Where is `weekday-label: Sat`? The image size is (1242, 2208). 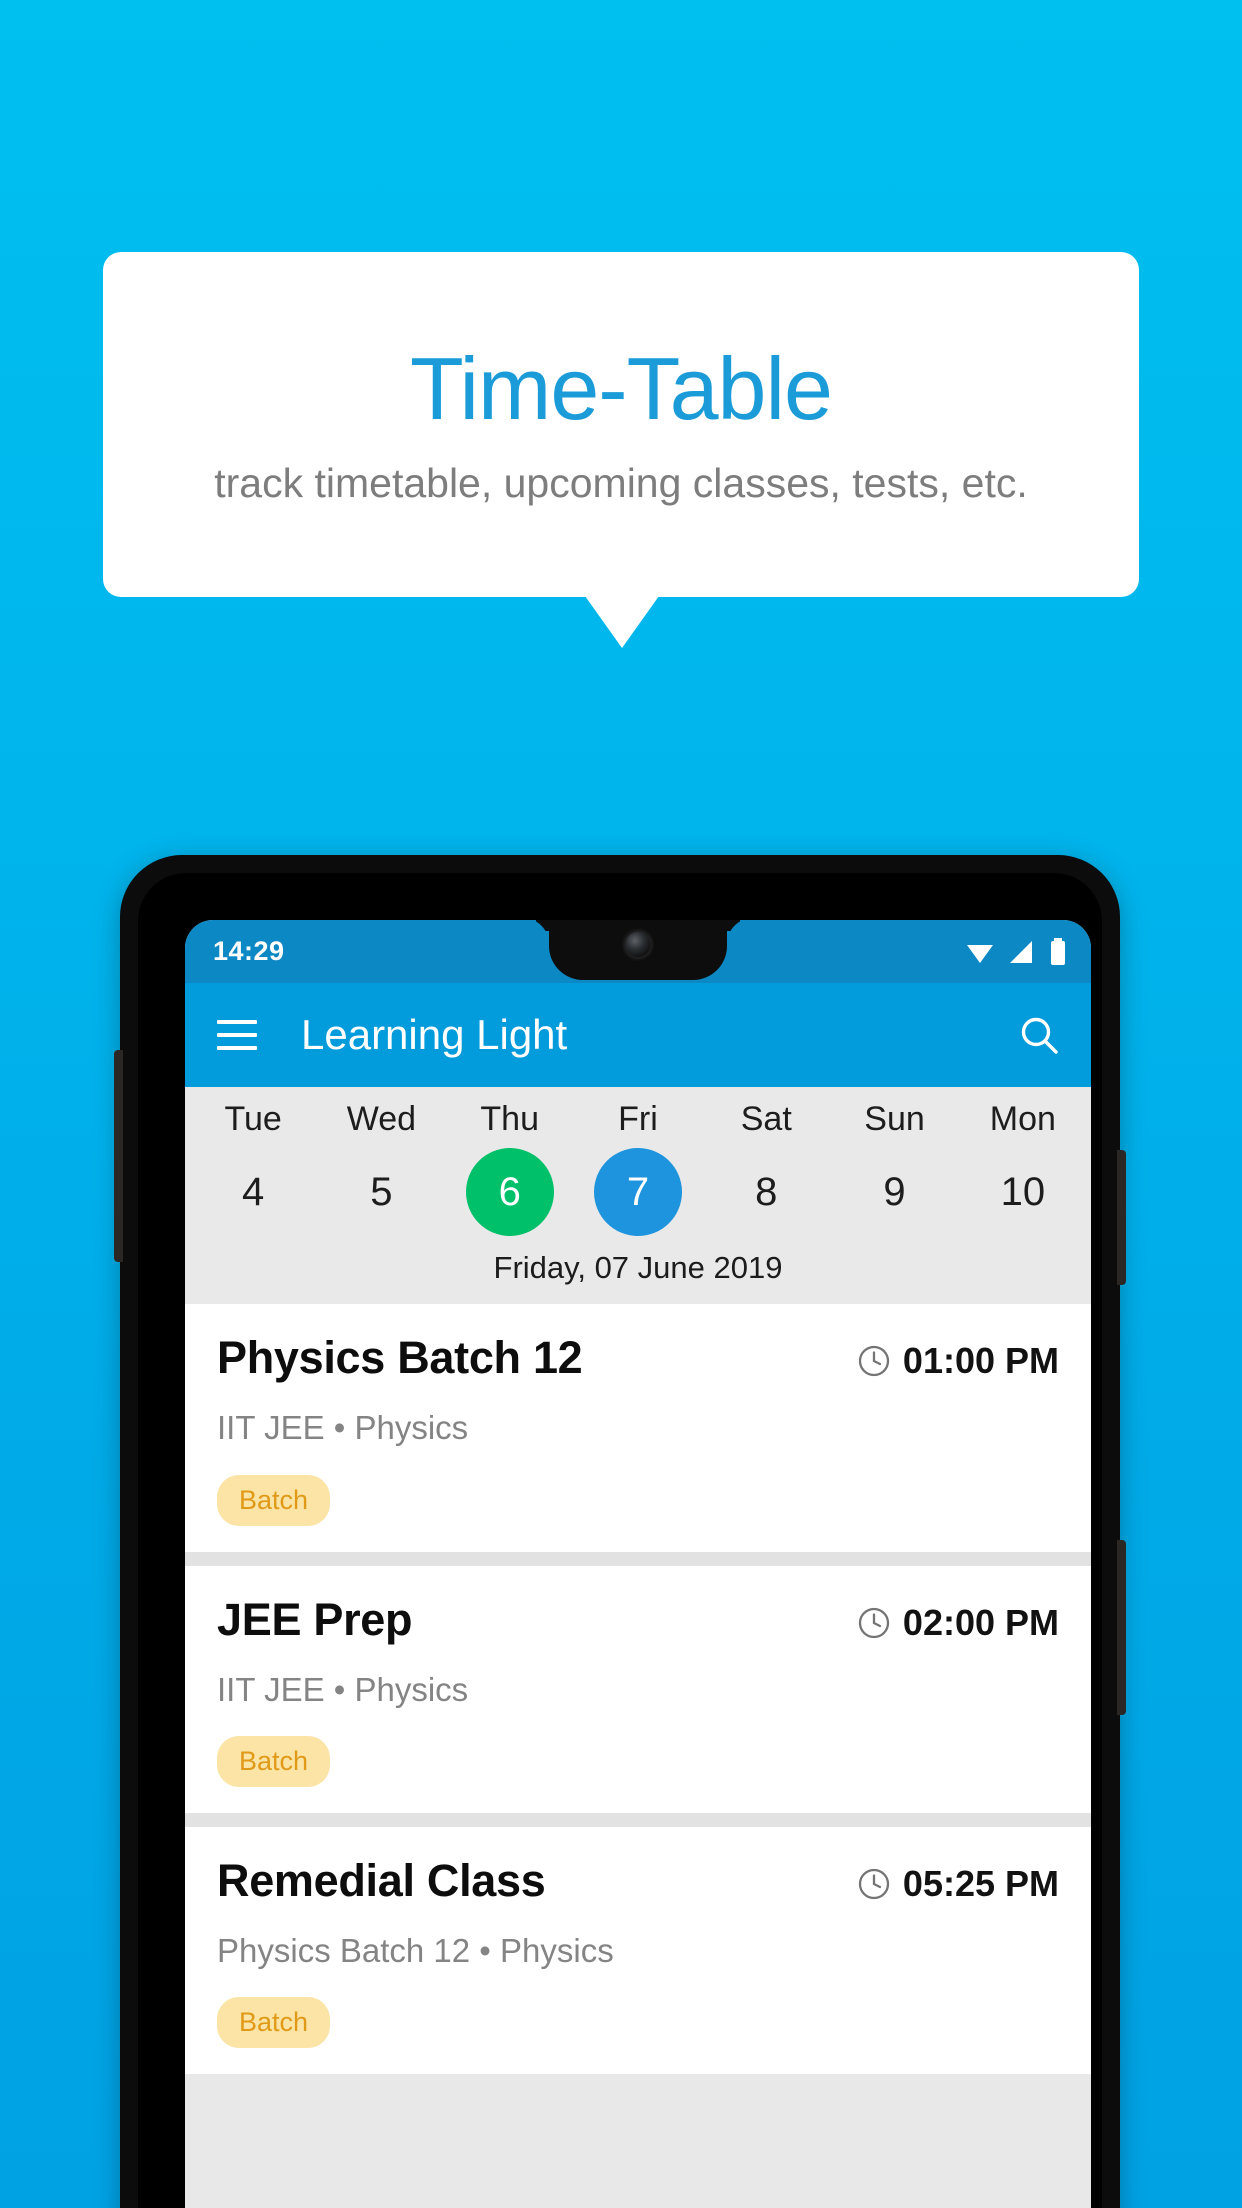 weekday-label: Sat is located at coordinates (766, 1119).